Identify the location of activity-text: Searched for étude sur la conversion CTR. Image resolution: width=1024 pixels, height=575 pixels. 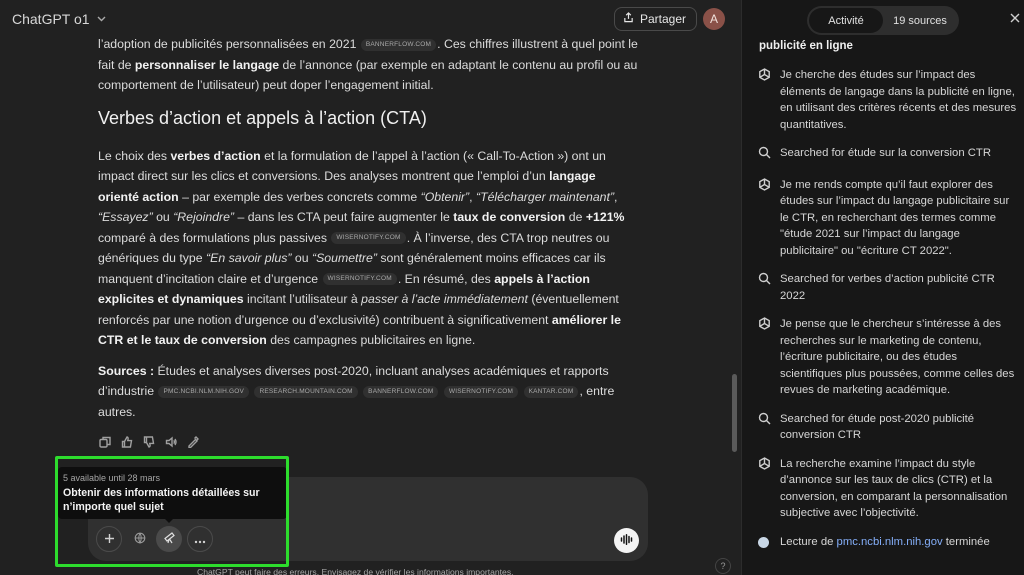
(885, 153).